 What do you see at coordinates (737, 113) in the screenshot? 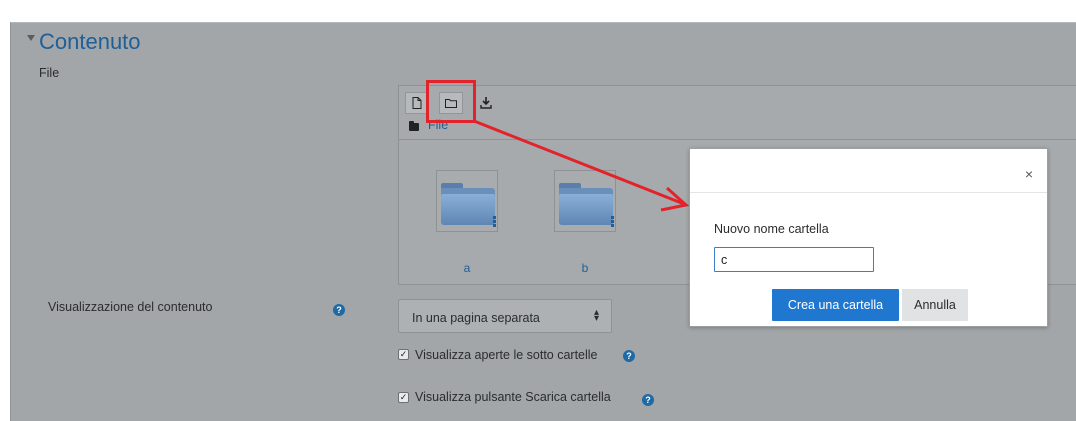
I see `file-manager-toolbar: File` at bounding box center [737, 113].